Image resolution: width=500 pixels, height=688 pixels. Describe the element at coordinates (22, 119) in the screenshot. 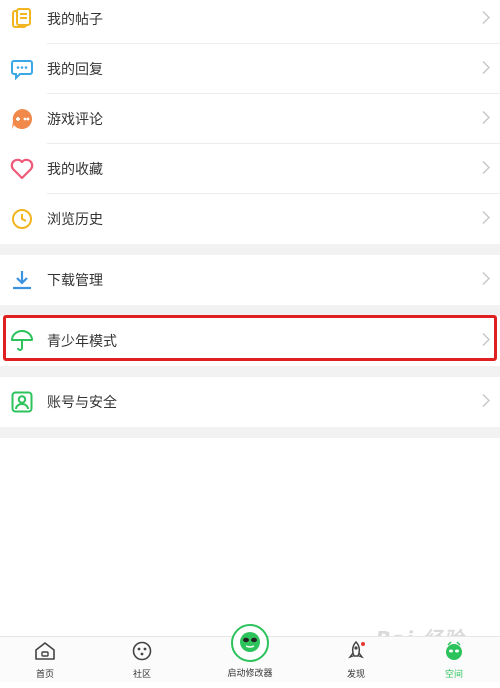

I see `game-review-icon` at that location.